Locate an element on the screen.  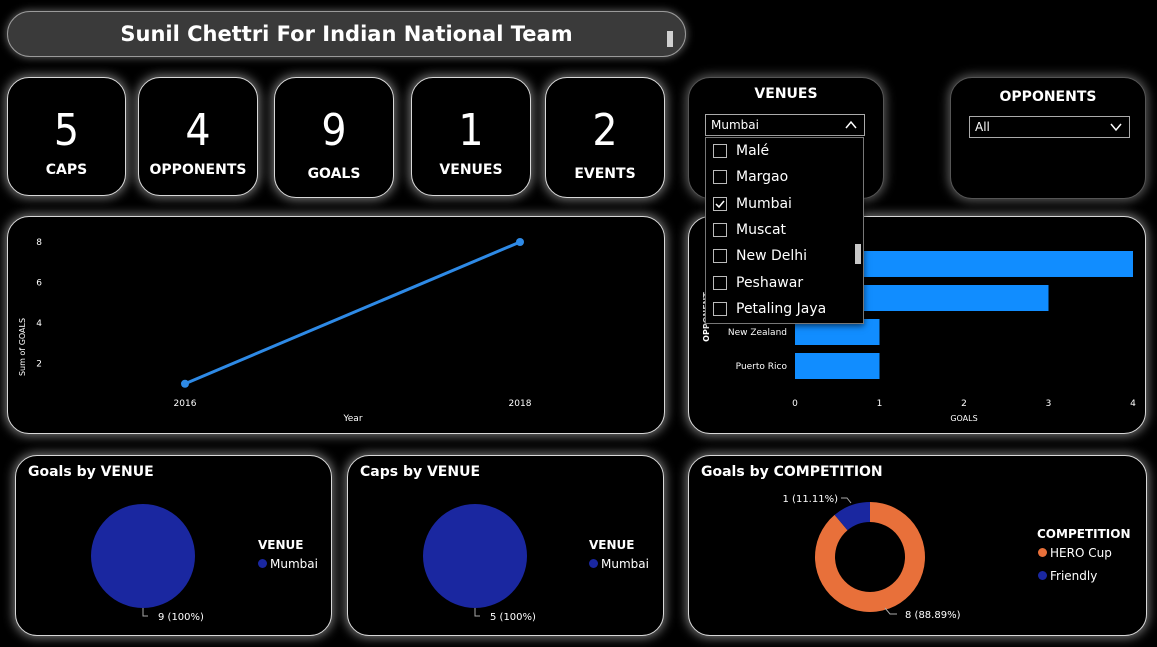
opponents-dropdown: All is located at coordinates (1049, 127).